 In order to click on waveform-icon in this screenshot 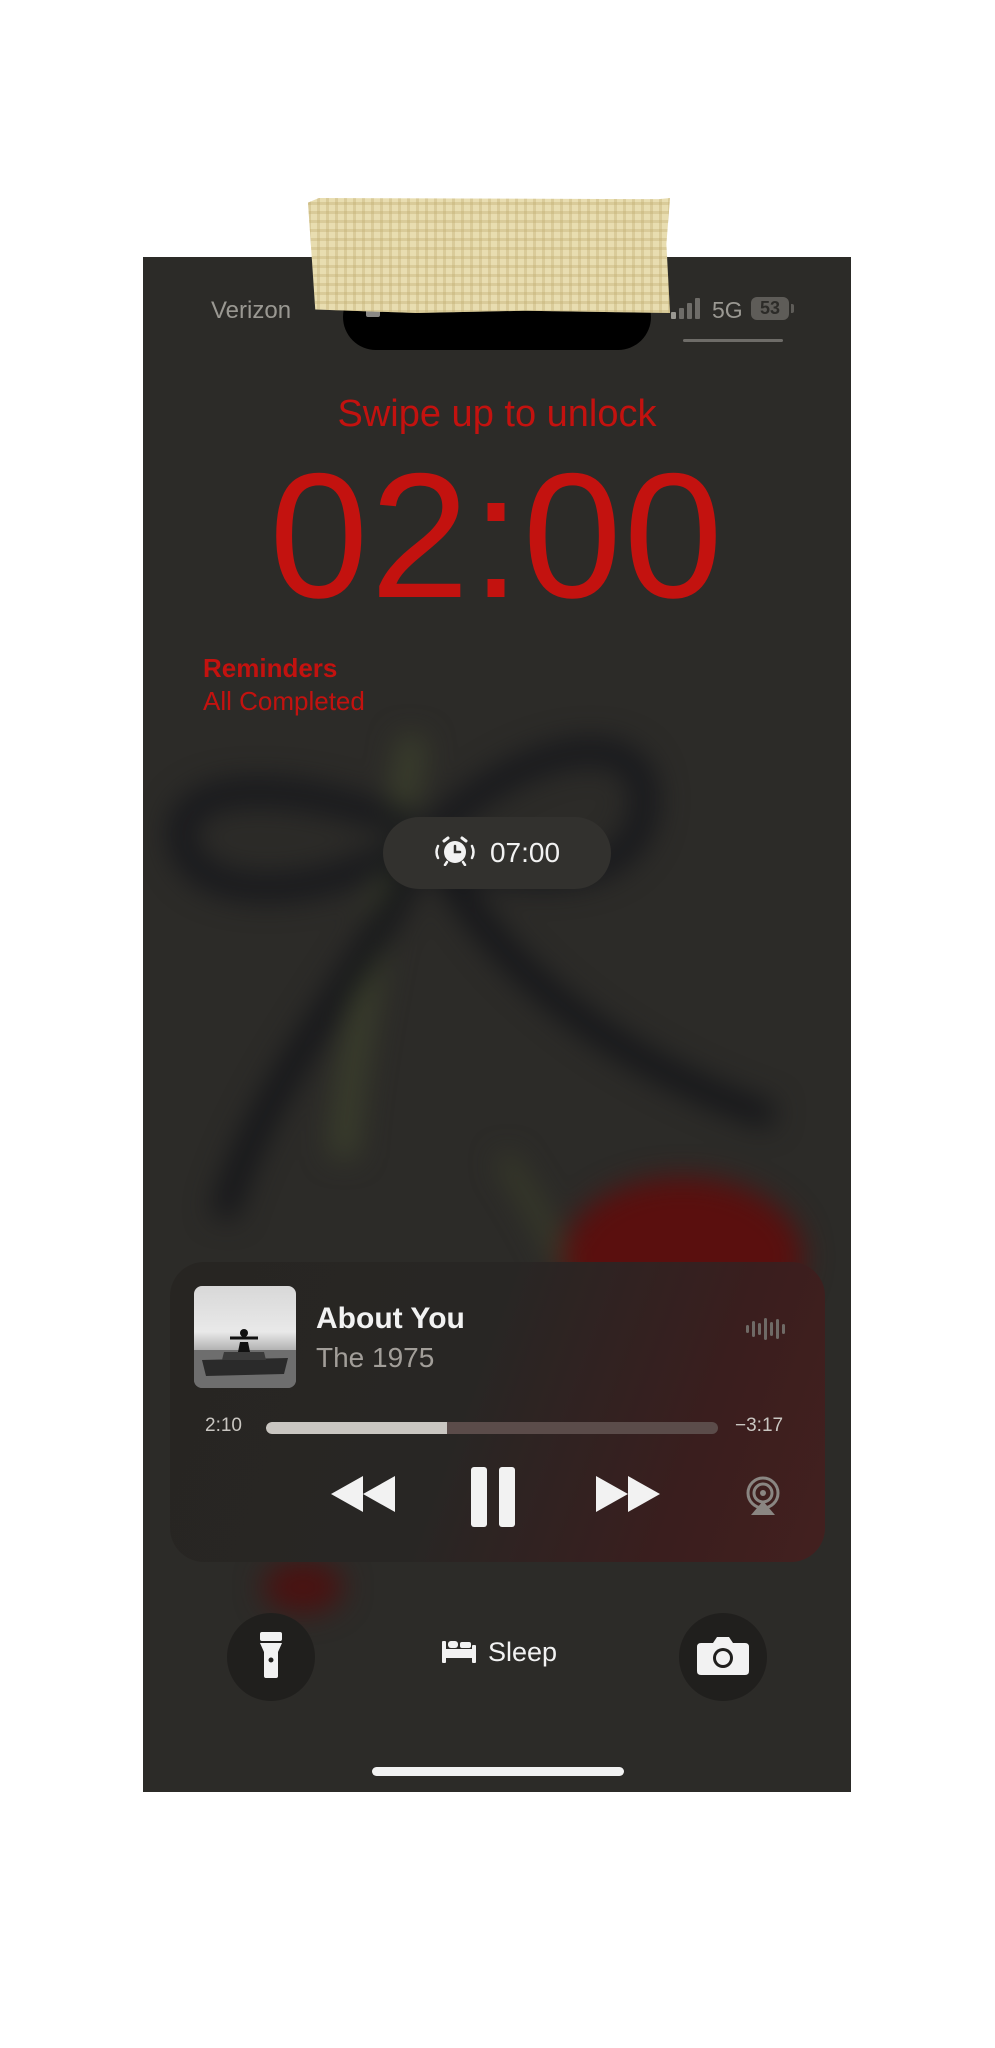, I will do `click(766, 1331)`.